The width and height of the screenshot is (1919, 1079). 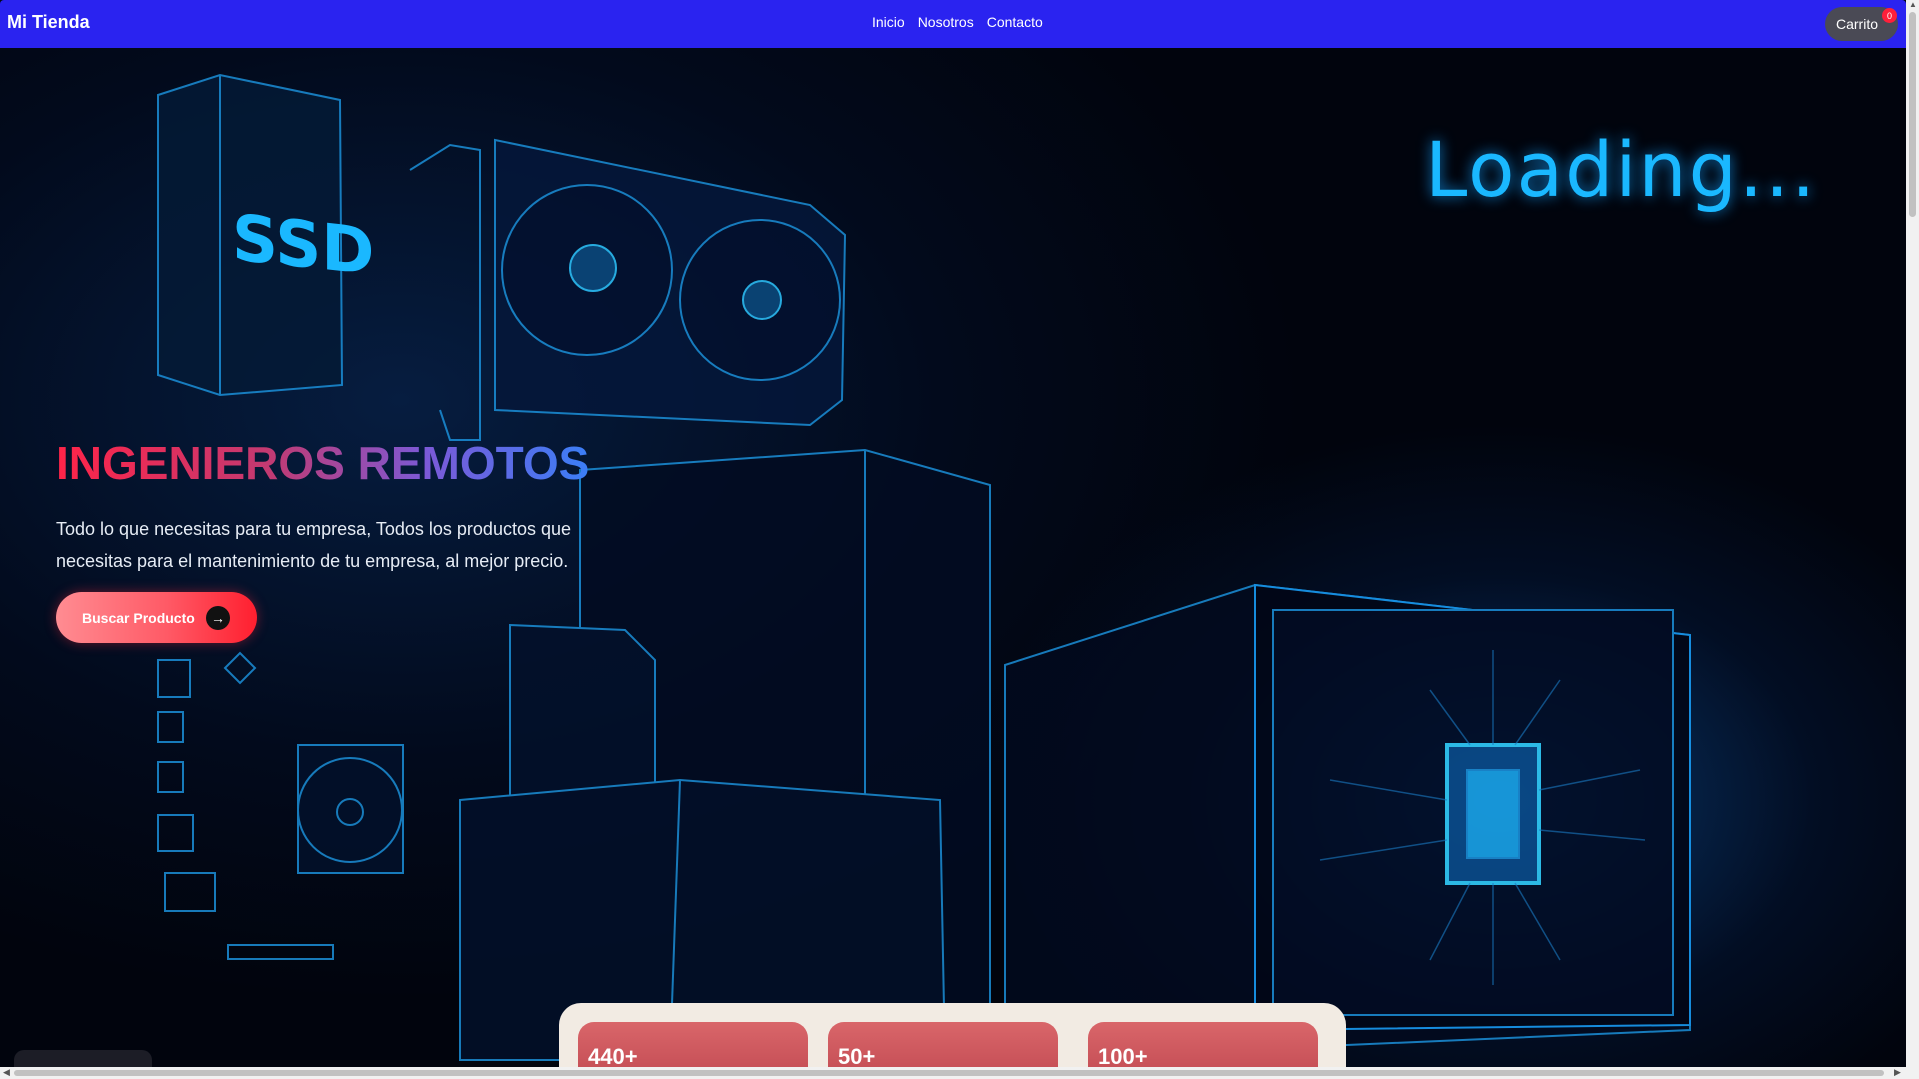 What do you see at coordinates (1912, 114) in the screenshot?
I see `vertical-scroll-thumb` at bounding box center [1912, 114].